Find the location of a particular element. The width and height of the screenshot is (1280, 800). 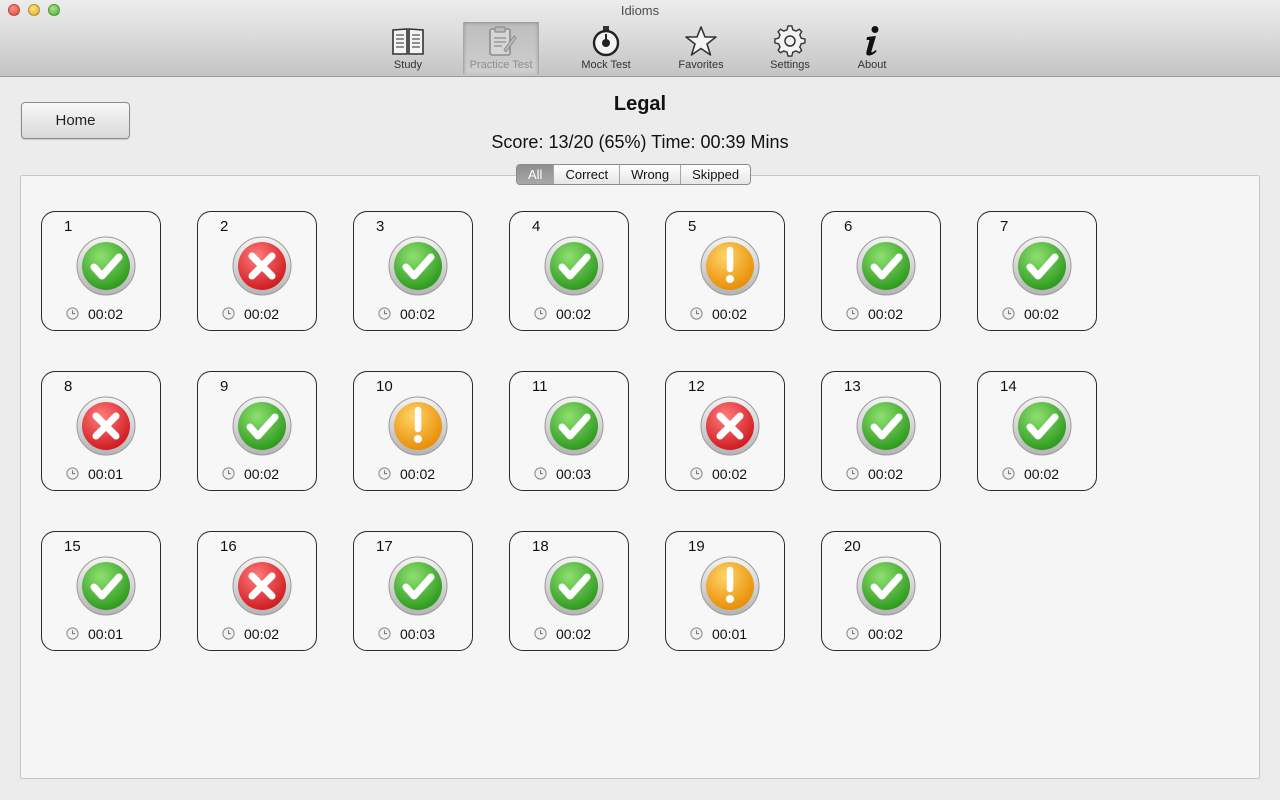

question-number: 11 is located at coordinates (540, 386).